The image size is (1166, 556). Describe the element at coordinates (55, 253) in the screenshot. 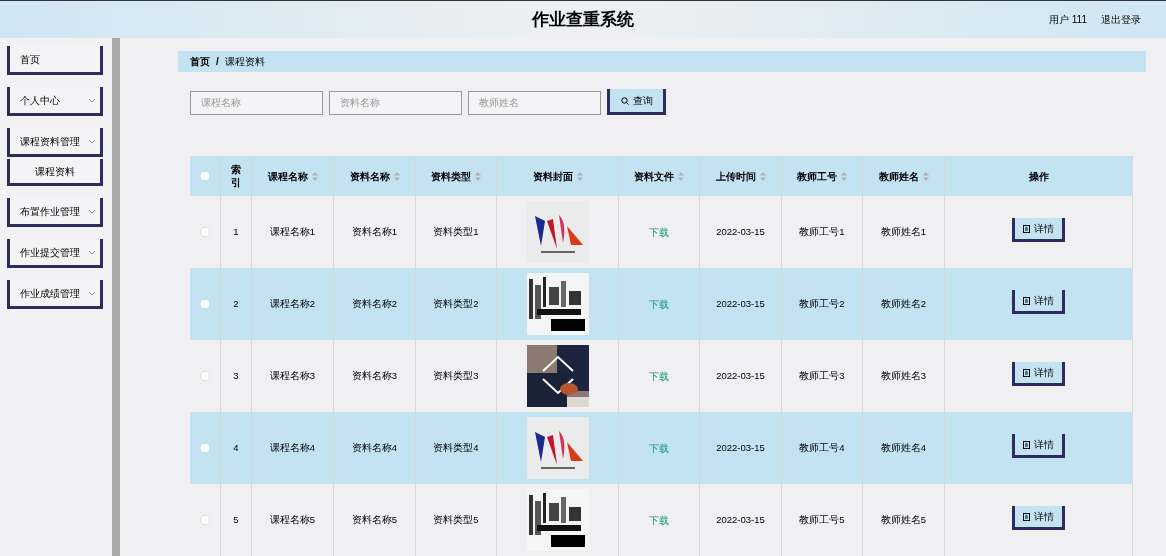

I see `sidebar-item: 作业提交管理` at that location.